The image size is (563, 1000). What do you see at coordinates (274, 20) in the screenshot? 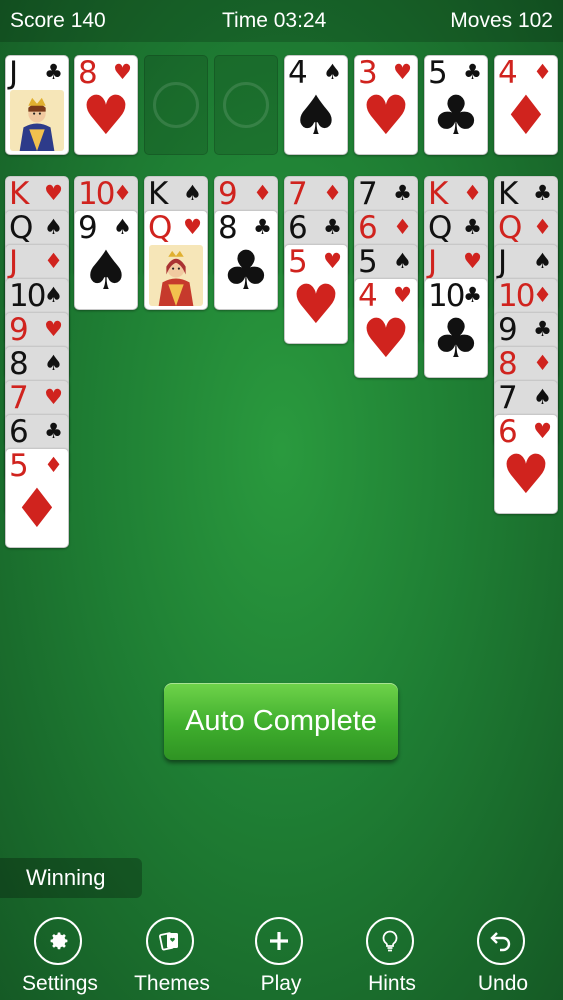
I see `timer-display: Time 03:24` at bounding box center [274, 20].